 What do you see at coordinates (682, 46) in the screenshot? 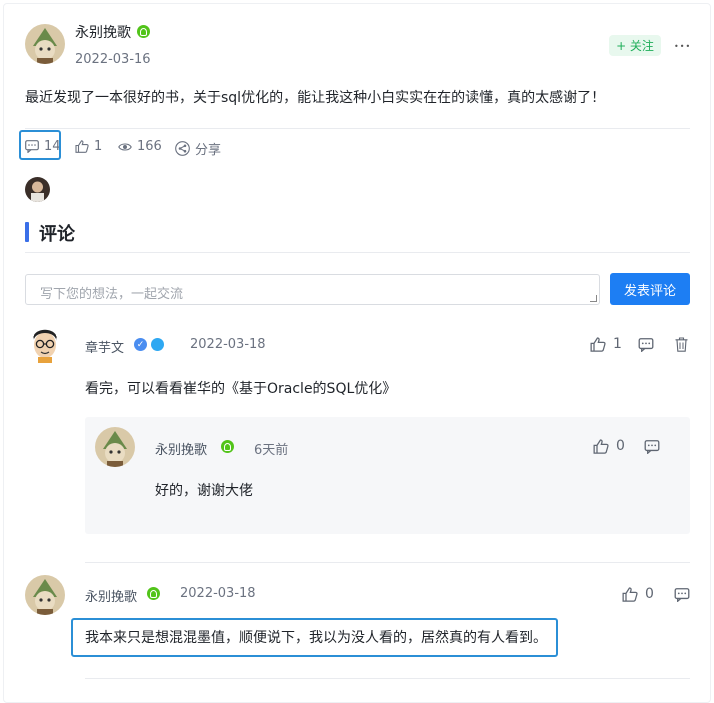
I see `more-options-icon: •••` at bounding box center [682, 46].